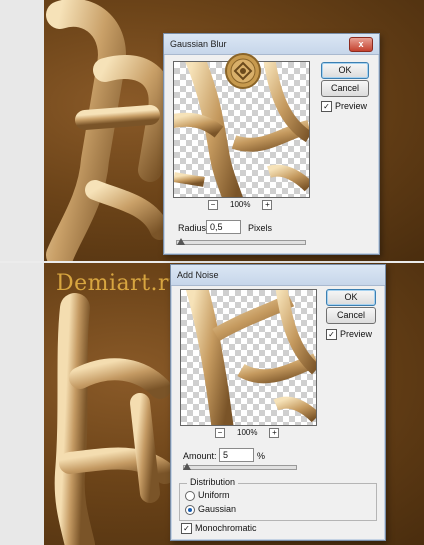 The width and height of the screenshot is (424, 545). I want to click on gaussian-radio: Gaussian, so click(210, 509).